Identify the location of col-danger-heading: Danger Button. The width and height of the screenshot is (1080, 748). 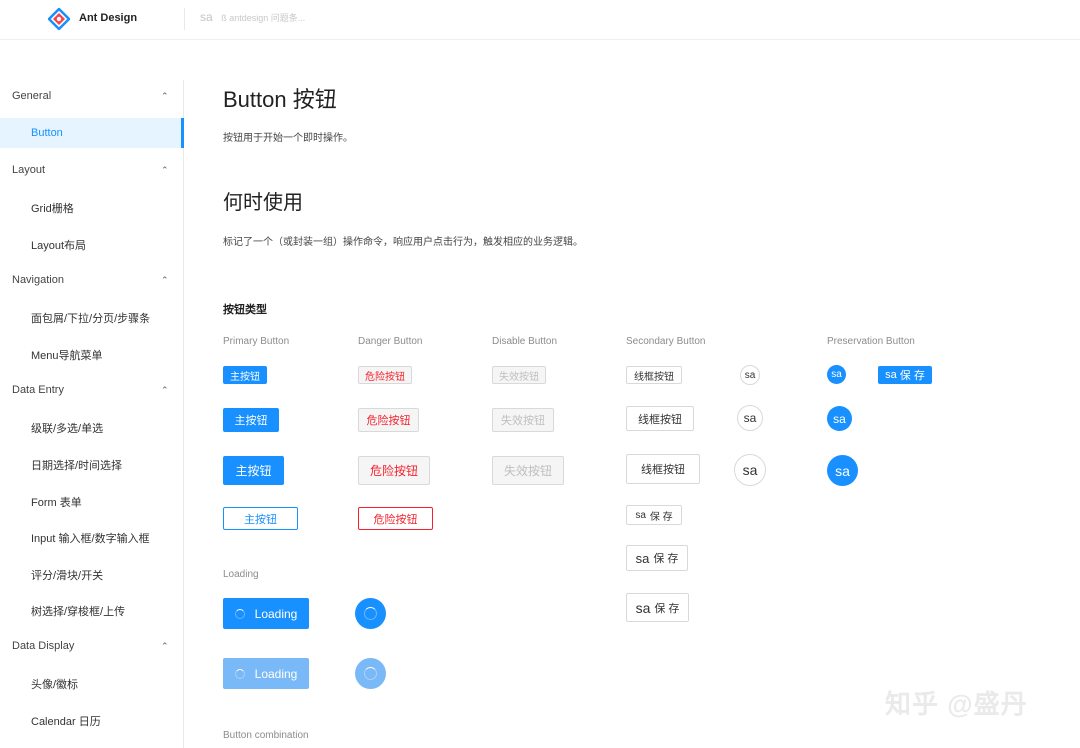
(390, 341).